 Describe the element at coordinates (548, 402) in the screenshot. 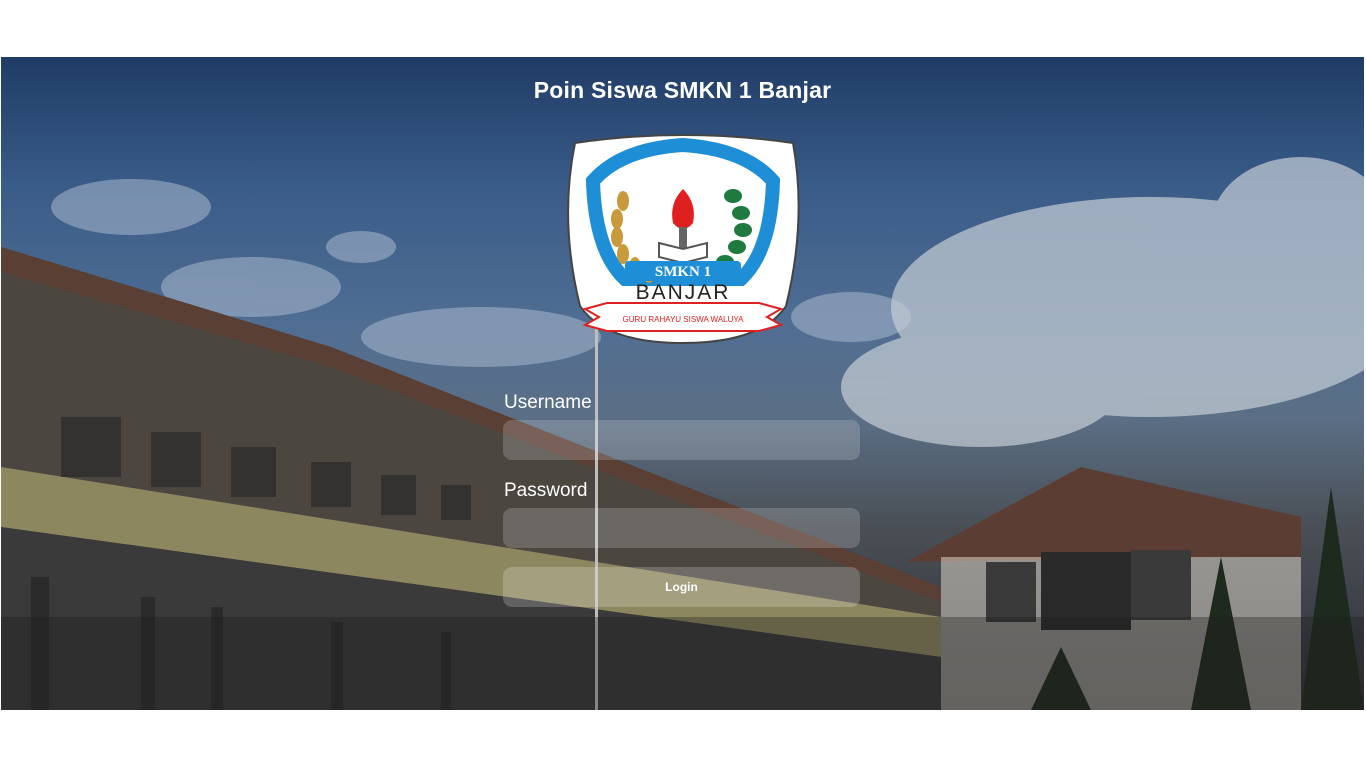

I see `username-label: Username` at that location.